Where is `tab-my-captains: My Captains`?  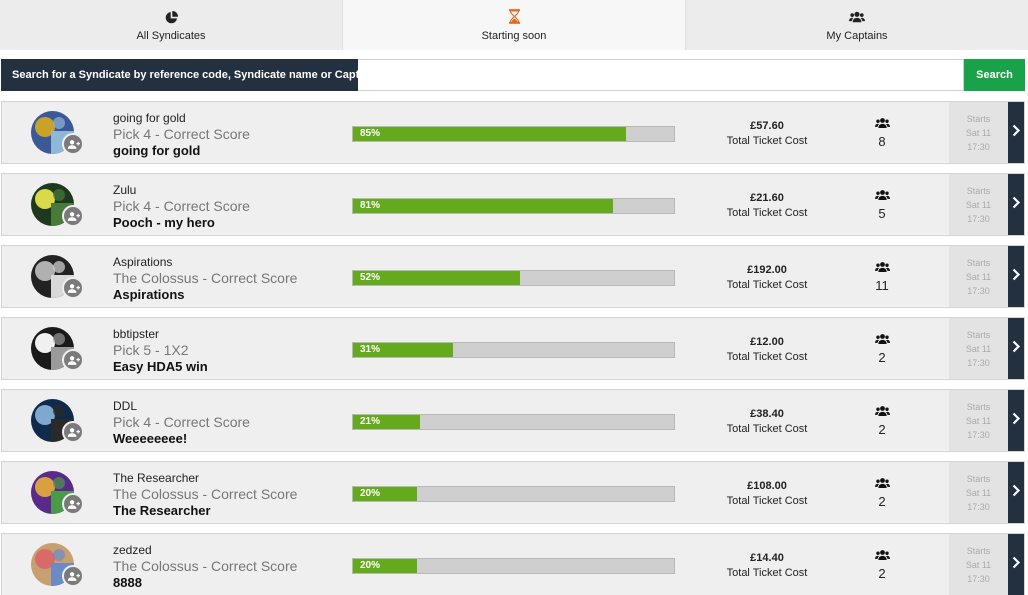 tab-my-captains: My Captains is located at coordinates (857, 25).